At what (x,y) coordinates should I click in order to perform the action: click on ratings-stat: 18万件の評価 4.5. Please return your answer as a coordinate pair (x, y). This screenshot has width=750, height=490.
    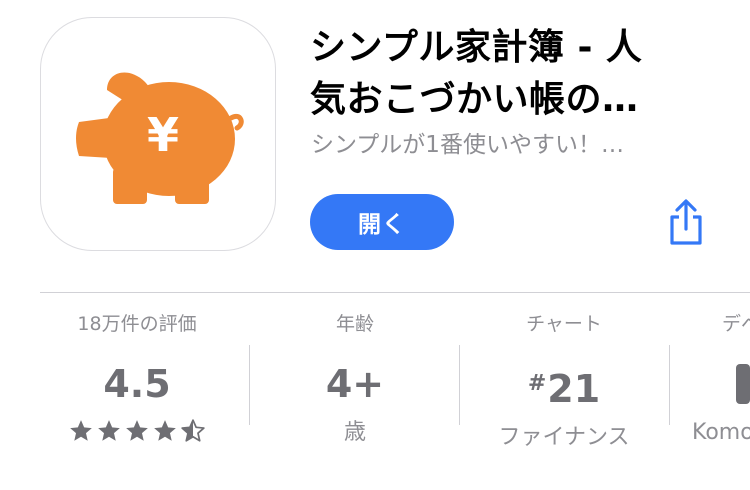
    Looking at the image, I should click on (137, 395).